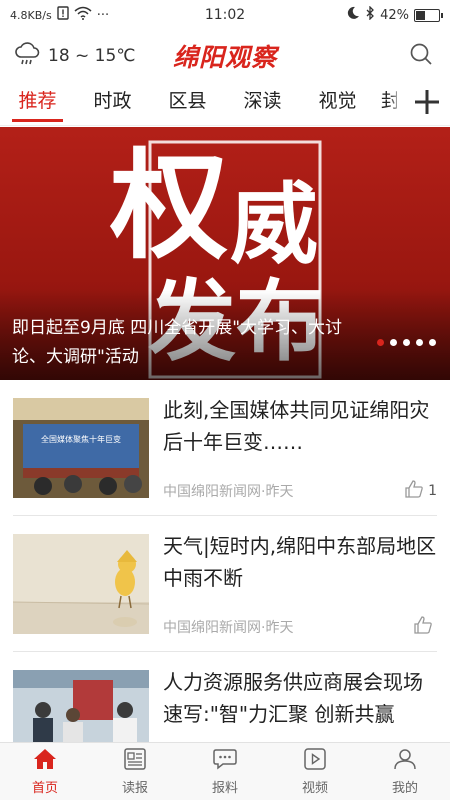  I want to click on weather-widget: 18 ~ 15℃, so click(75, 56).